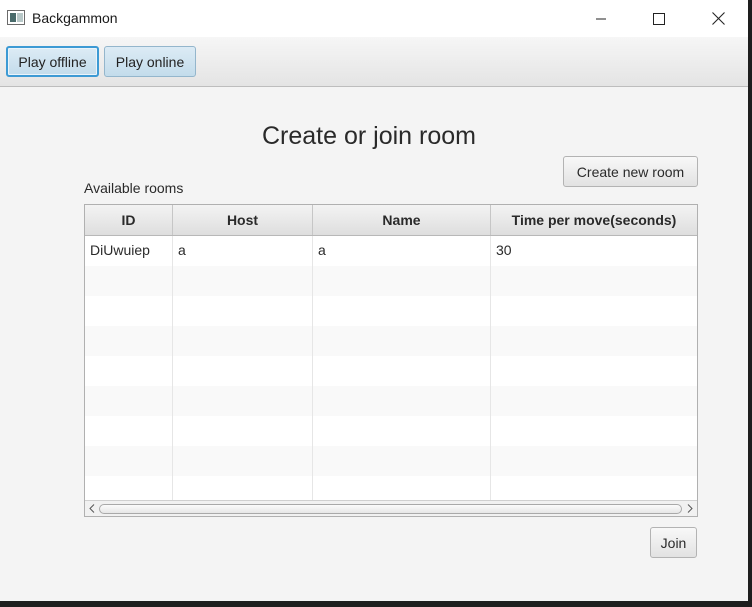  What do you see at coordinates (134, 188) in the screenshot?
I see `available-rooms-label: Available rooms` at bounding box center [134, 188].